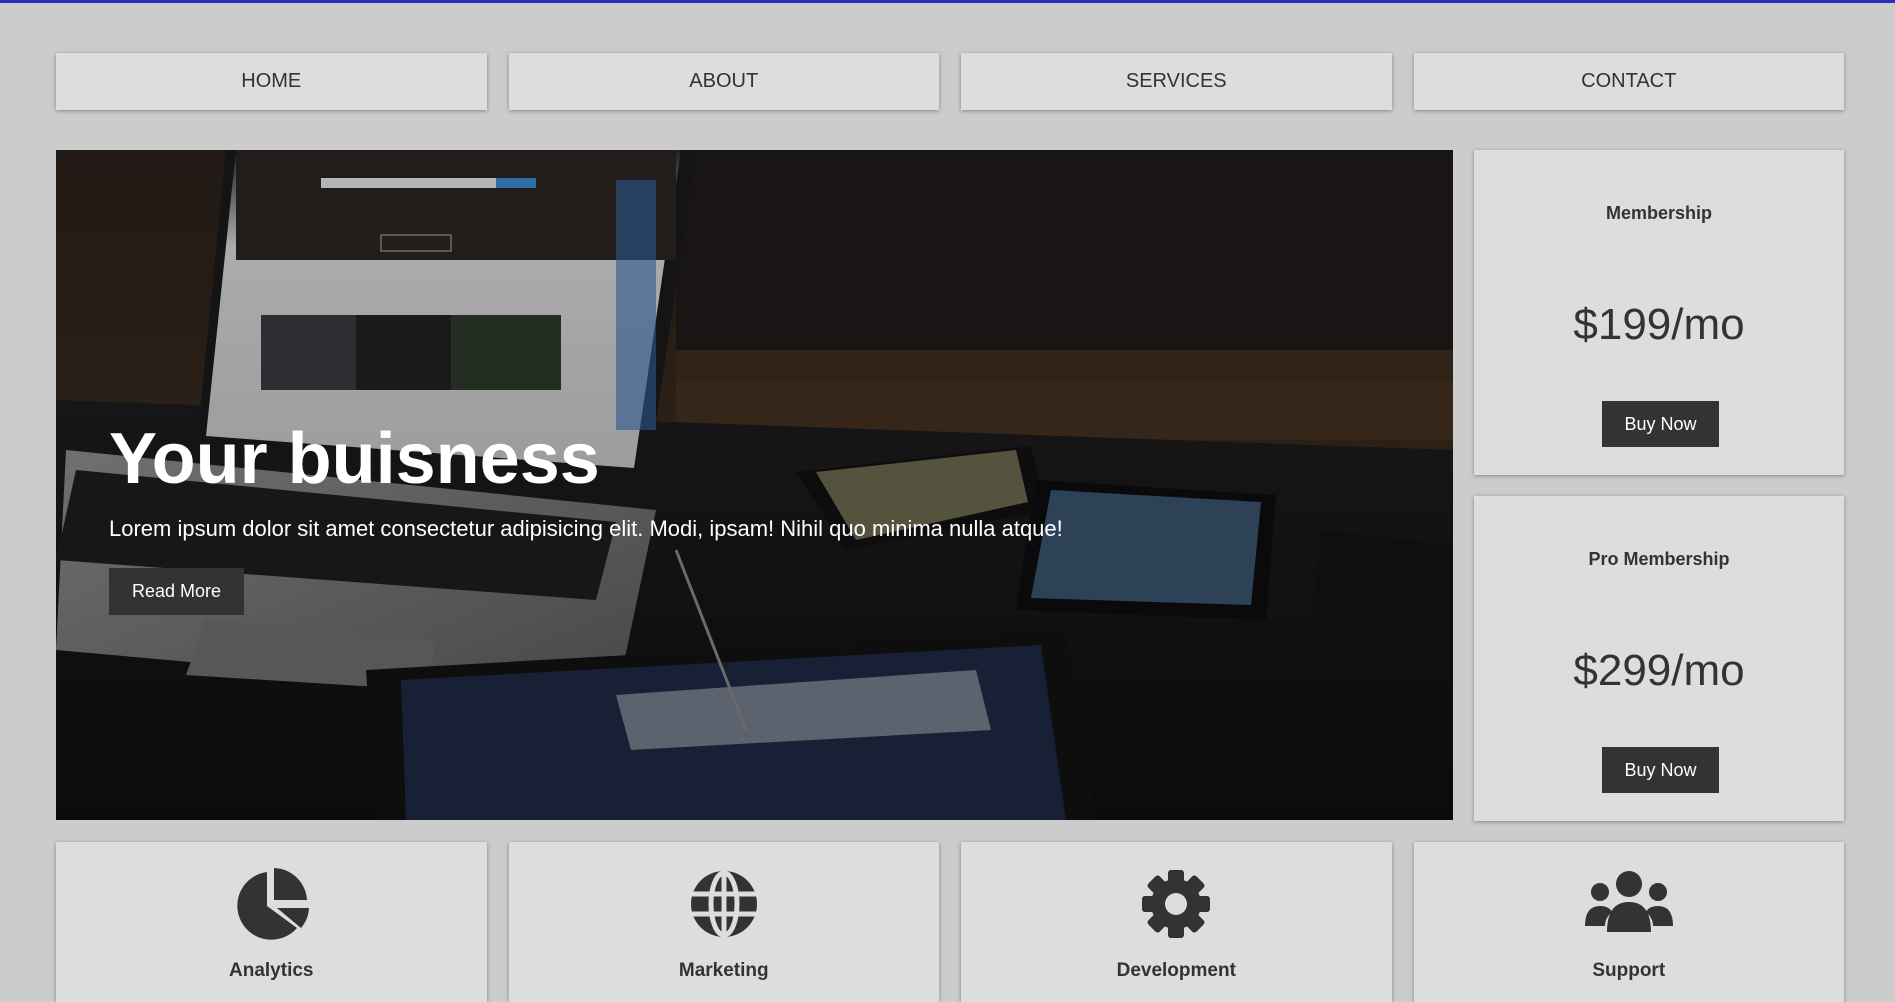 Image resolution: width=1895 pixels, height=1002 pixels. What do you see at coordinates (1659, 213) in the screenshot?
I see `plan-name: Membership` at bounding box center [1659, 213].